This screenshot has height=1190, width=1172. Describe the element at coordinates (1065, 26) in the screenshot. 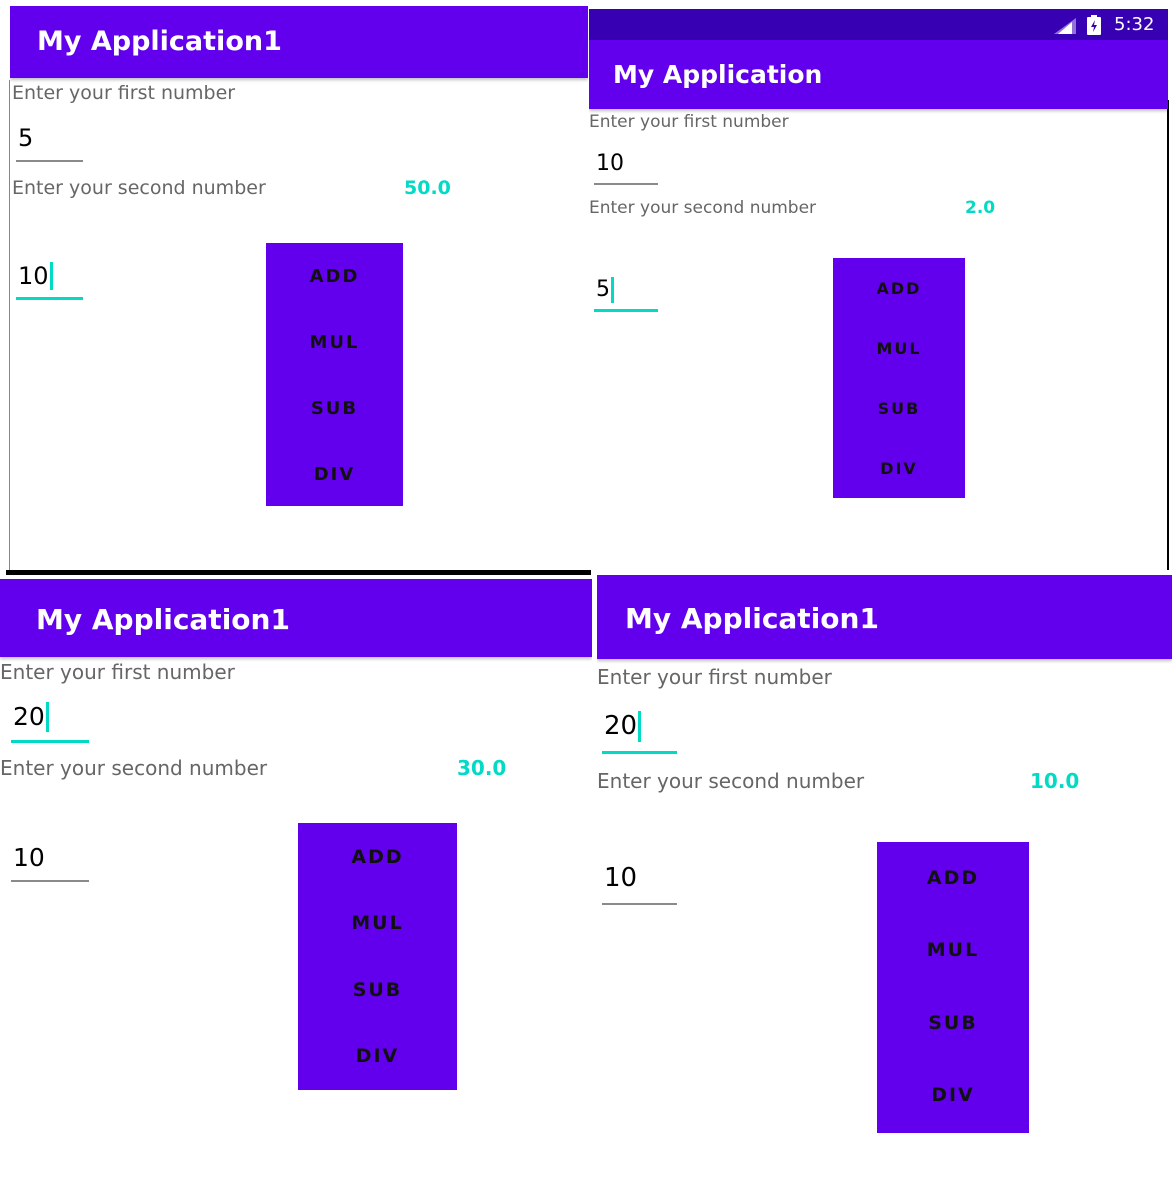

I see `signal-icon` at that location.